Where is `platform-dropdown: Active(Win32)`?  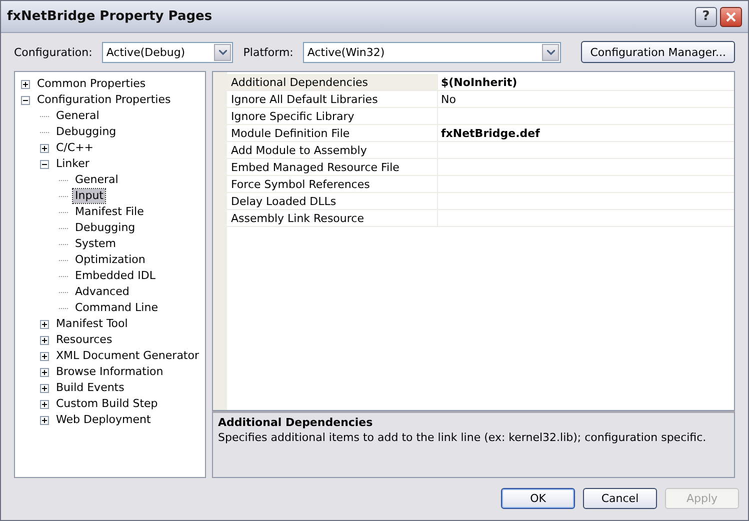 platform-dropdown: Active(Win32) is located at coordinates (432, 52).